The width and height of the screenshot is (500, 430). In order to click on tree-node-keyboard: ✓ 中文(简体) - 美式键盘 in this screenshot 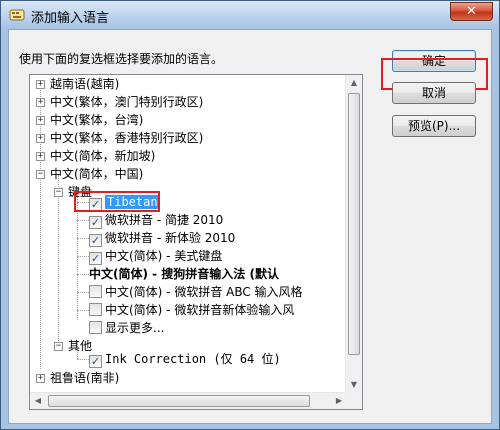, I will do `click(155, 256)`.